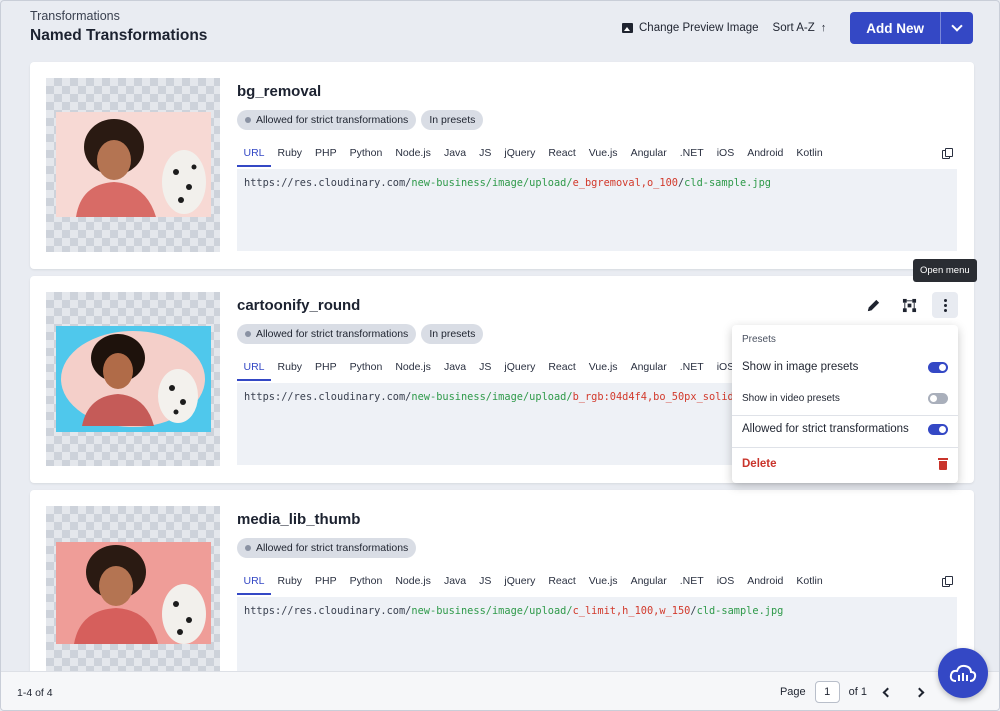  Describe the element at coordinates (945, 305) in the screenshot. I see `open-menu-button` at that location.